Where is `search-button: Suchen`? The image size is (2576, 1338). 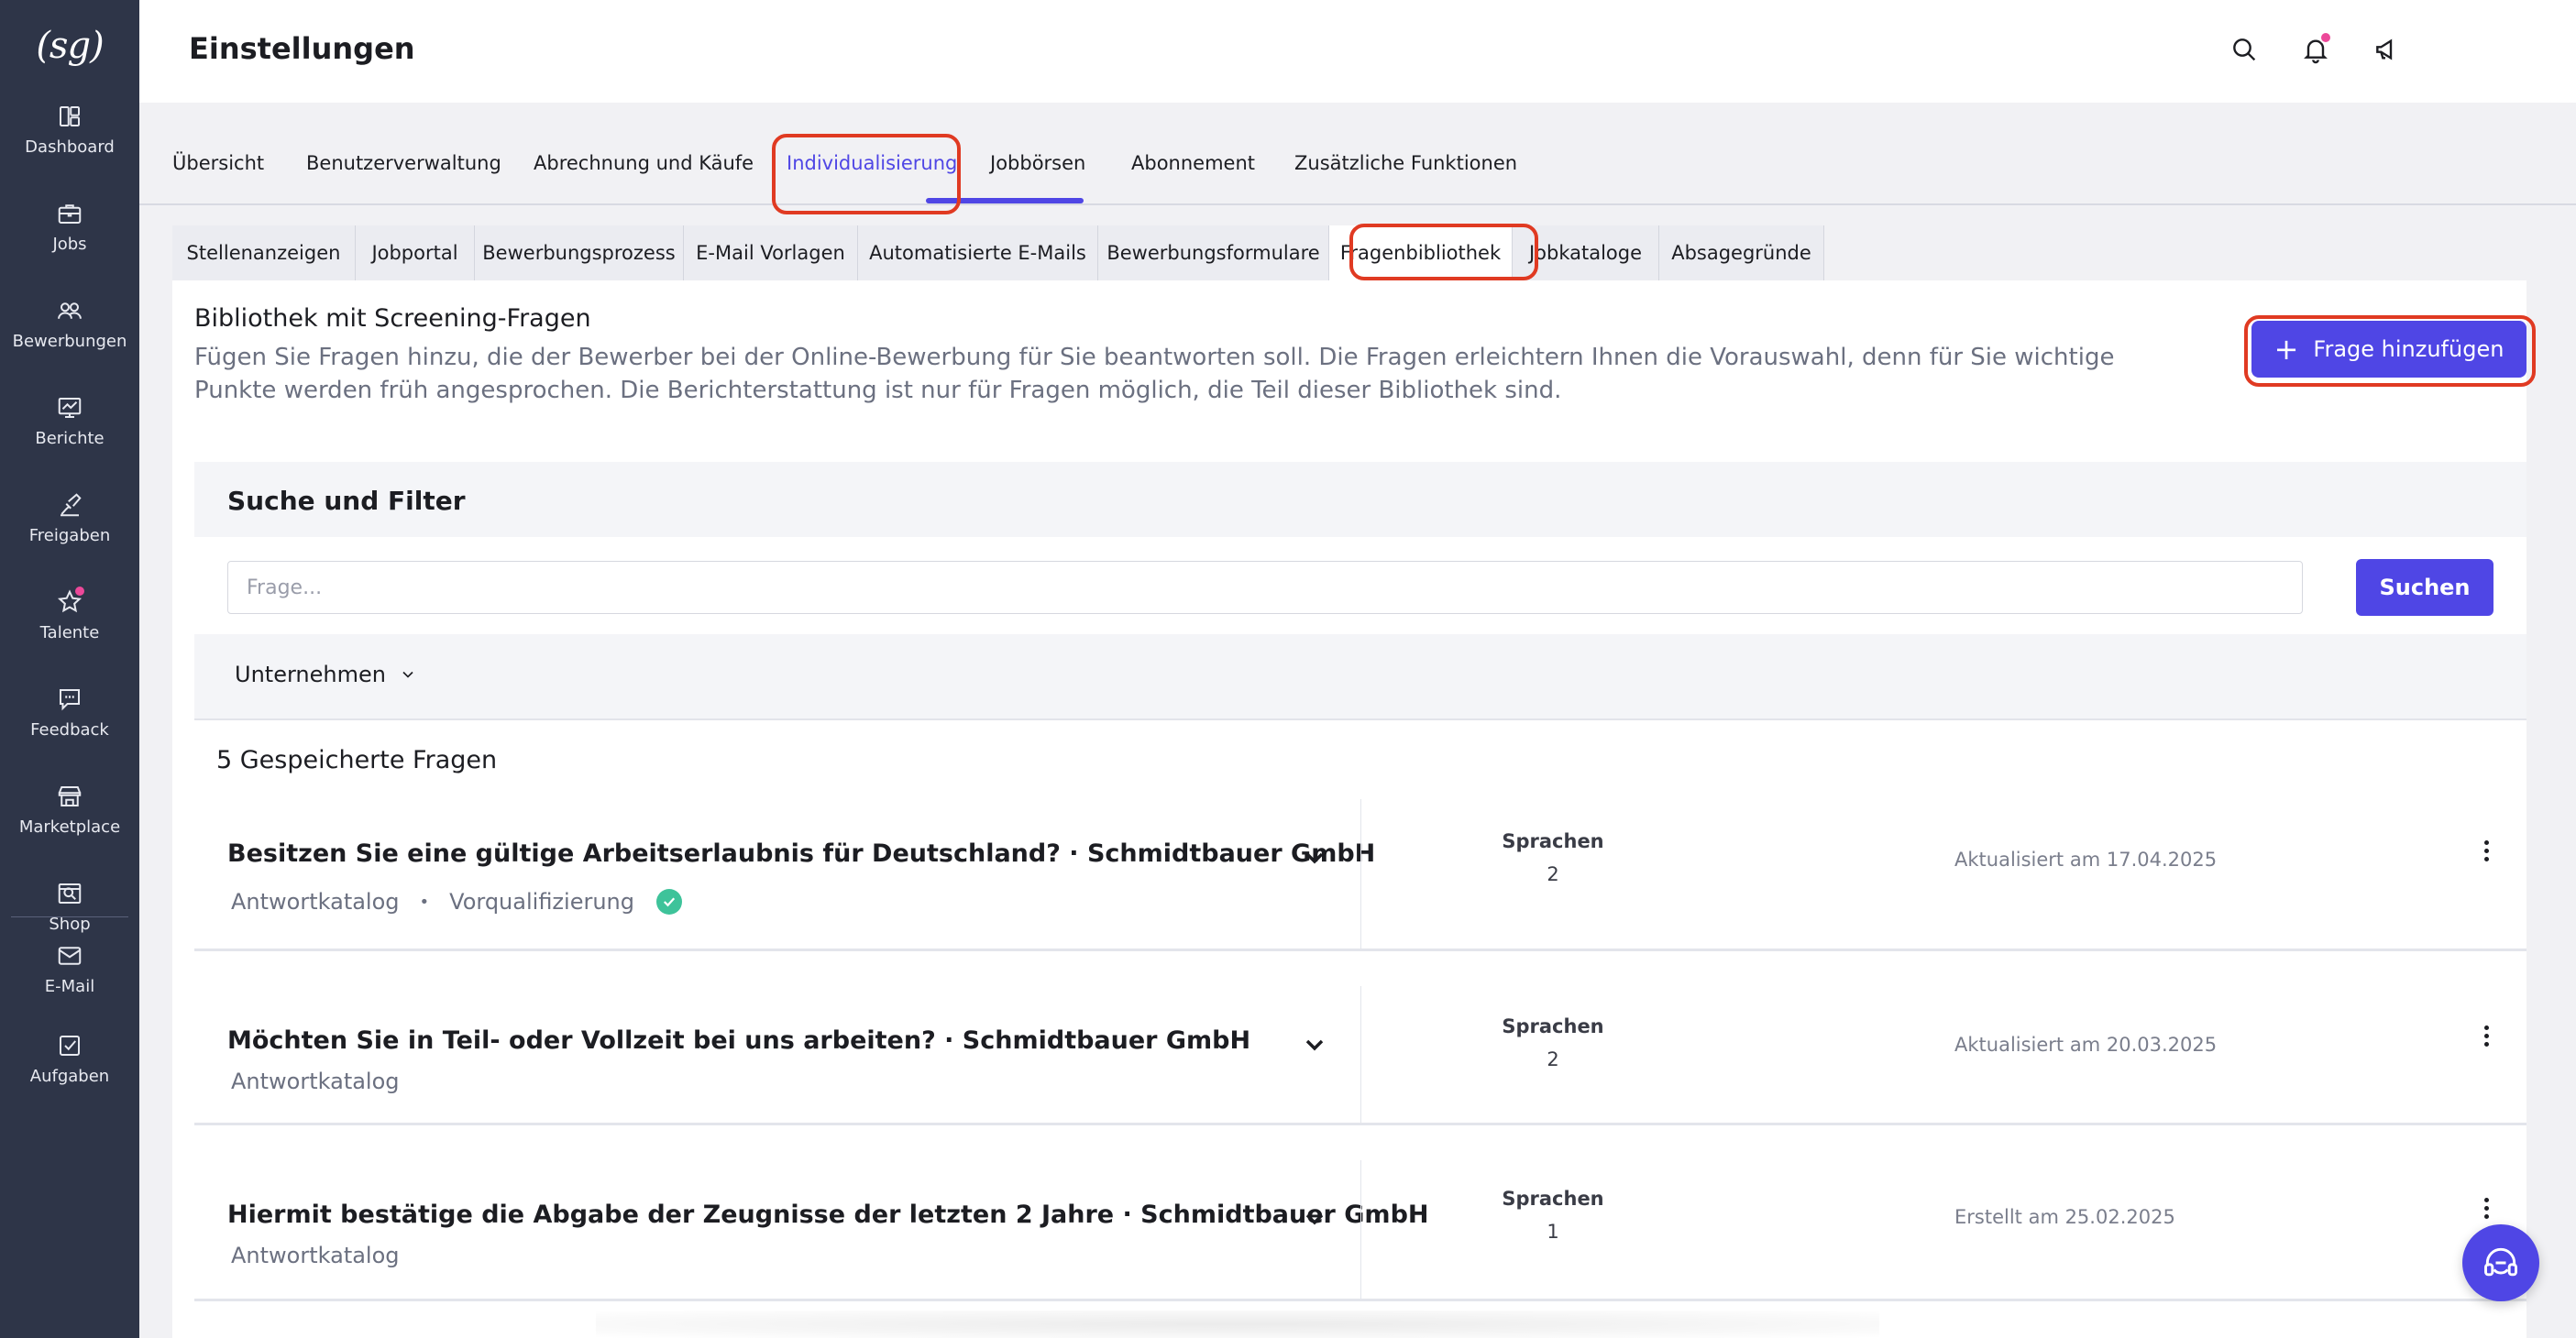 search-button: Suchen is located at coordinates (2424, 587).